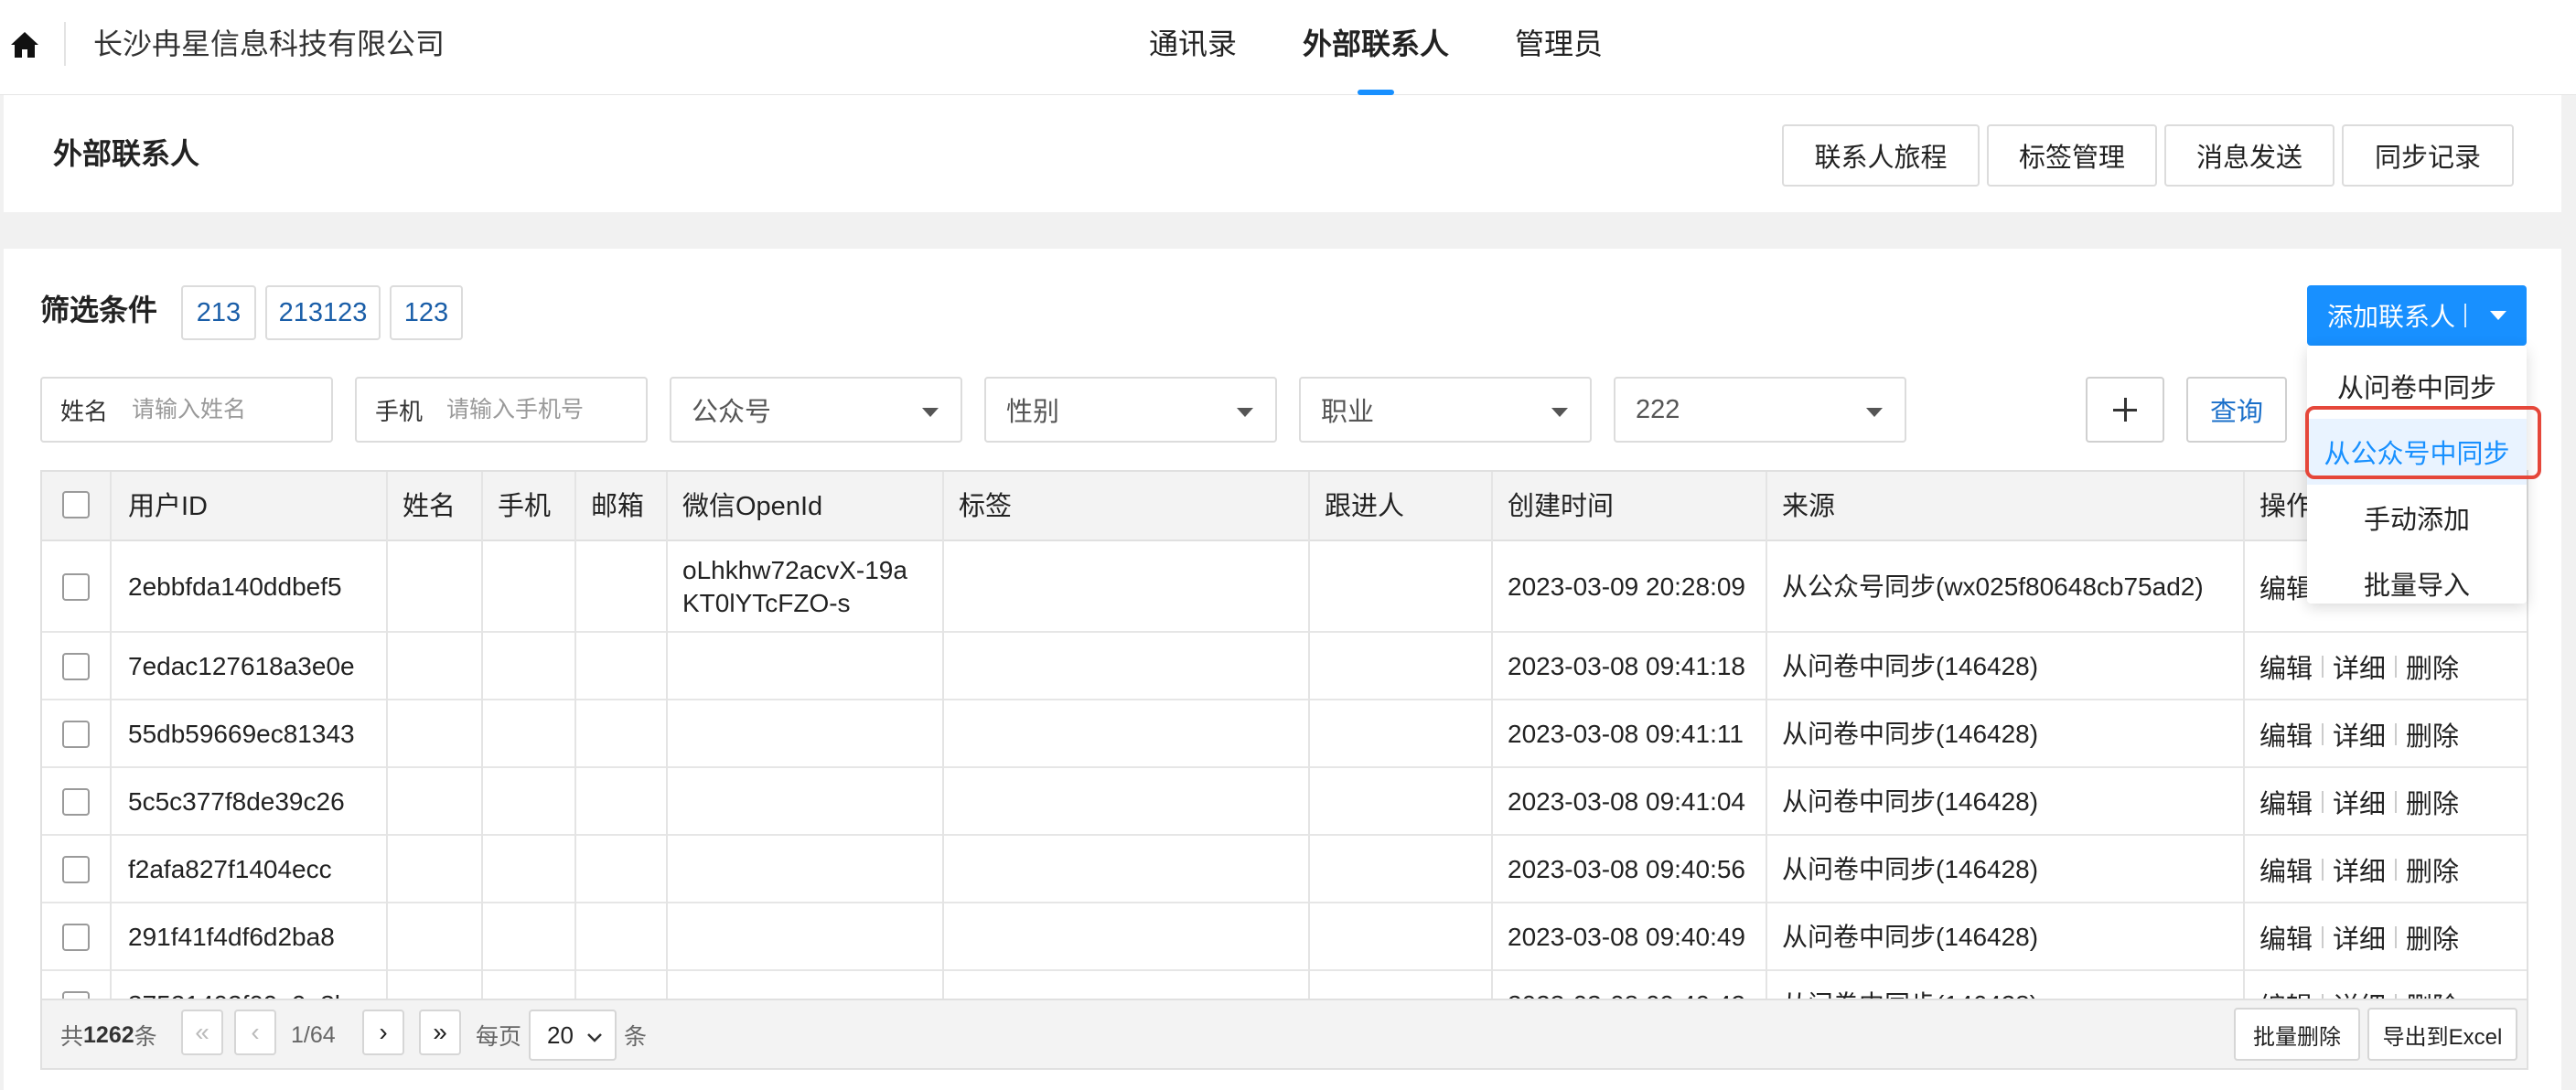  I want to click on occupation-select: 职业, so click(1445, 410).